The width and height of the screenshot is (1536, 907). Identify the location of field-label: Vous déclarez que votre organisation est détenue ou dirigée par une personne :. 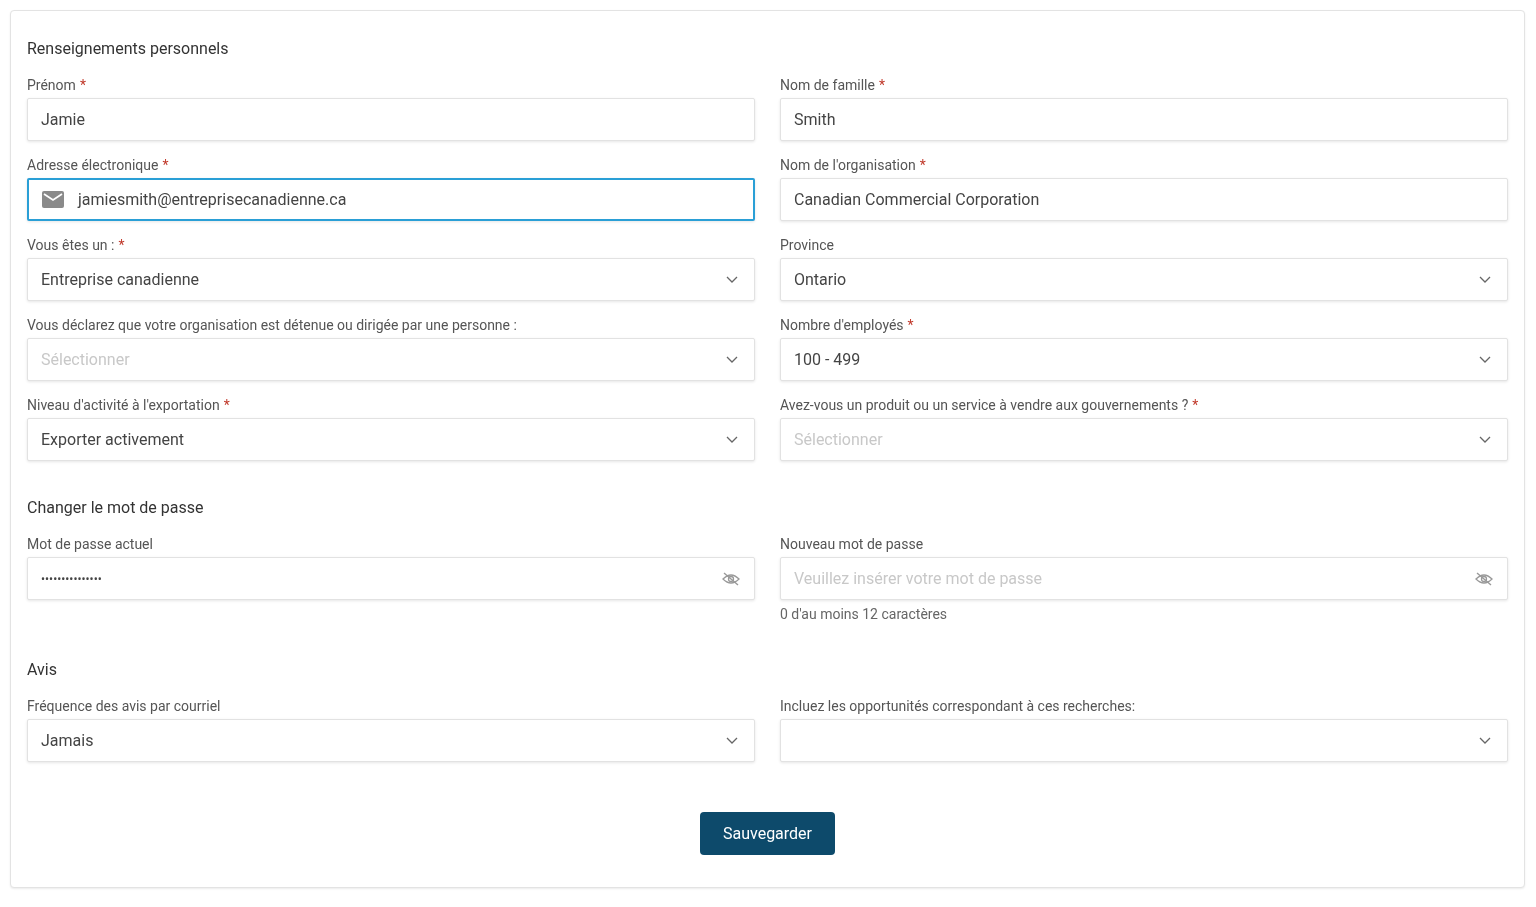
(272, 325).